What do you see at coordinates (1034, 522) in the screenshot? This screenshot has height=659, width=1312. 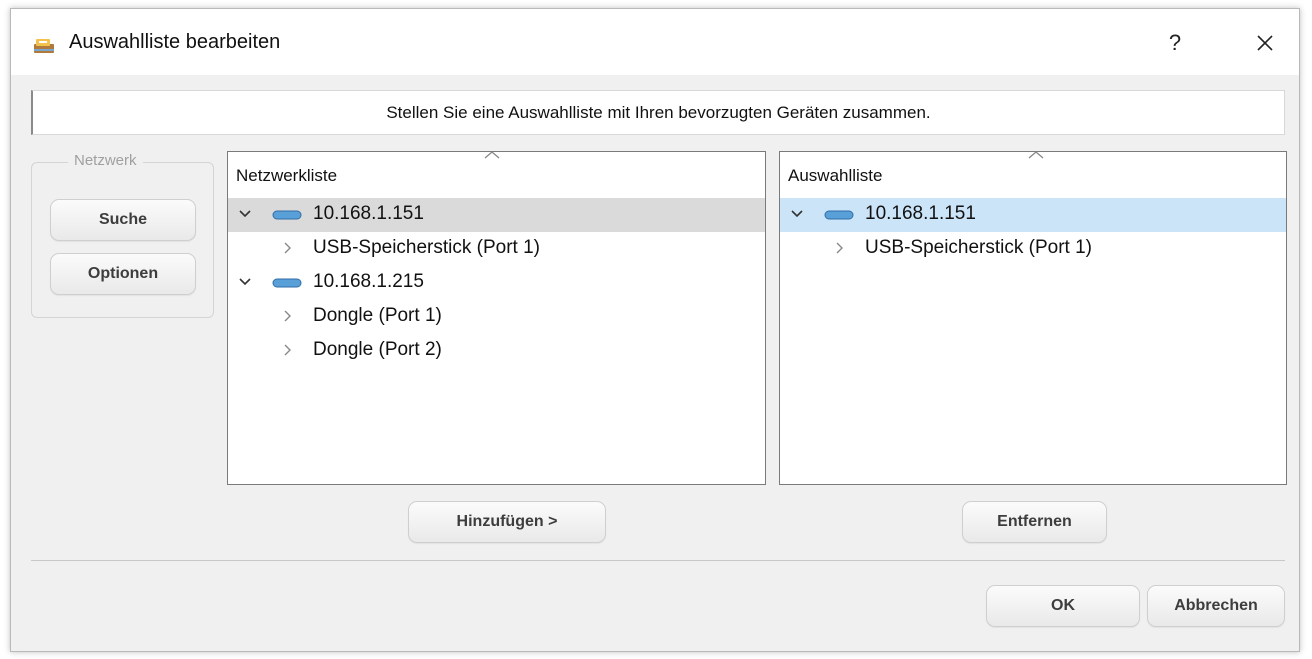 I see `remove-button: Entfernen` at bounding box center [1034, 522].